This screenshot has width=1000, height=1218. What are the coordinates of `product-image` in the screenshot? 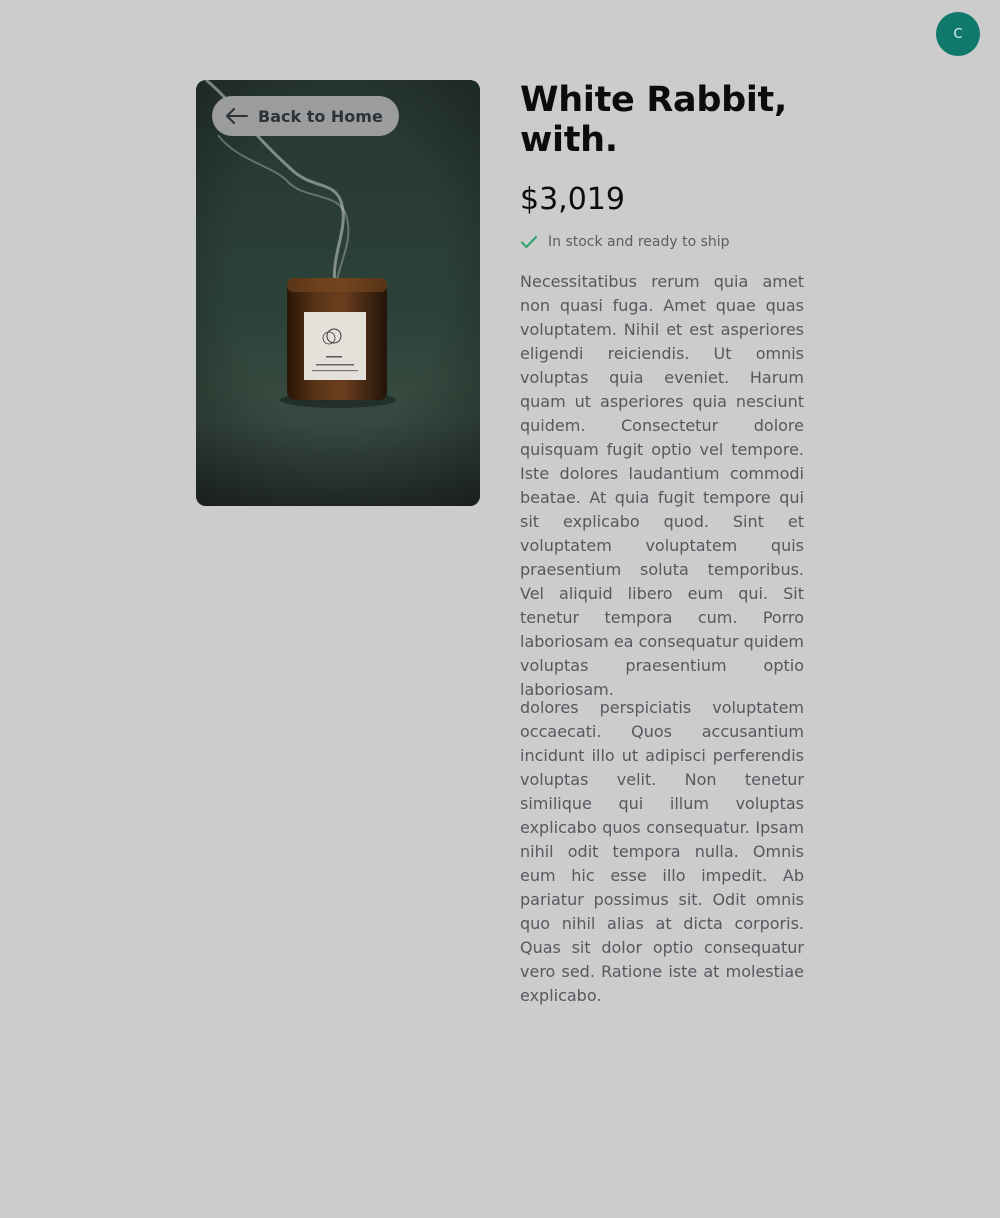 It's located at (338, 293).